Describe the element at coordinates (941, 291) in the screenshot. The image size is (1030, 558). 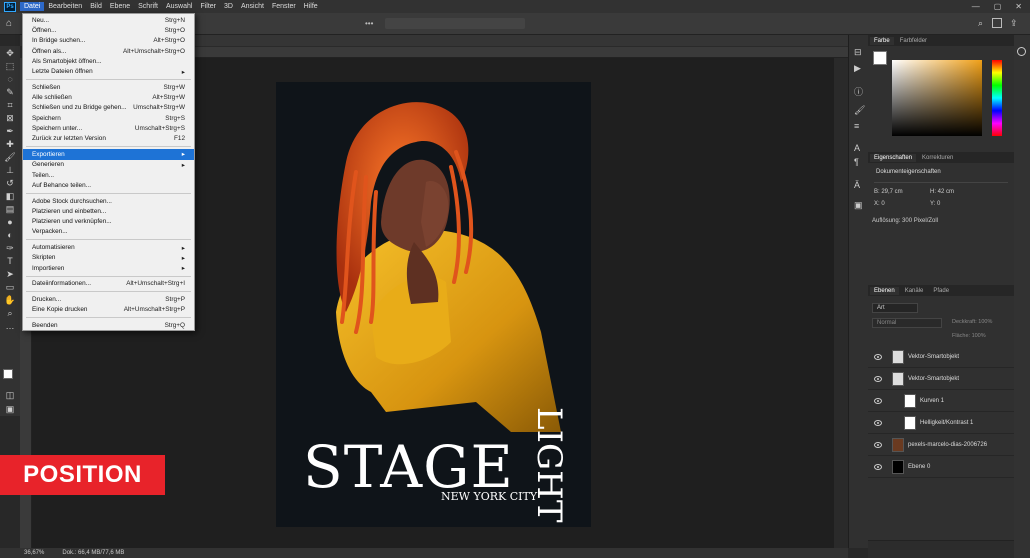
I see `tab-paths: Pfade` at that location.